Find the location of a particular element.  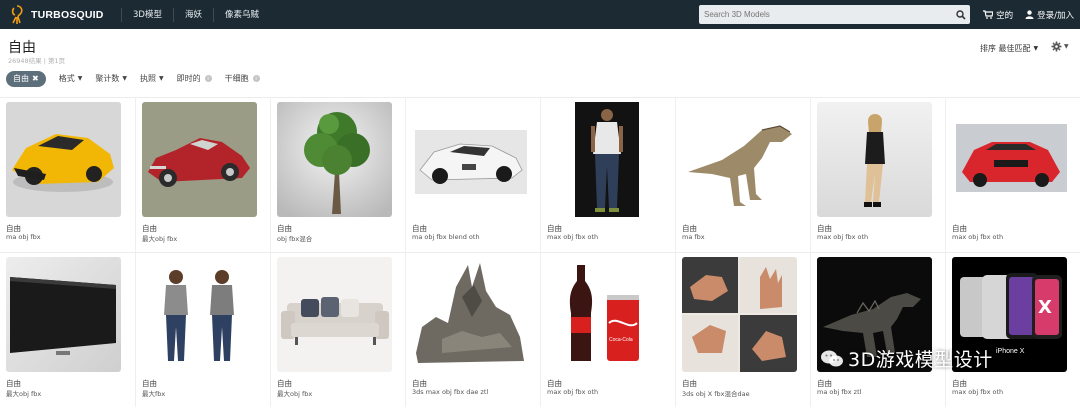

settings-dropdown: ▼ is located at coordinates (1060, 46).